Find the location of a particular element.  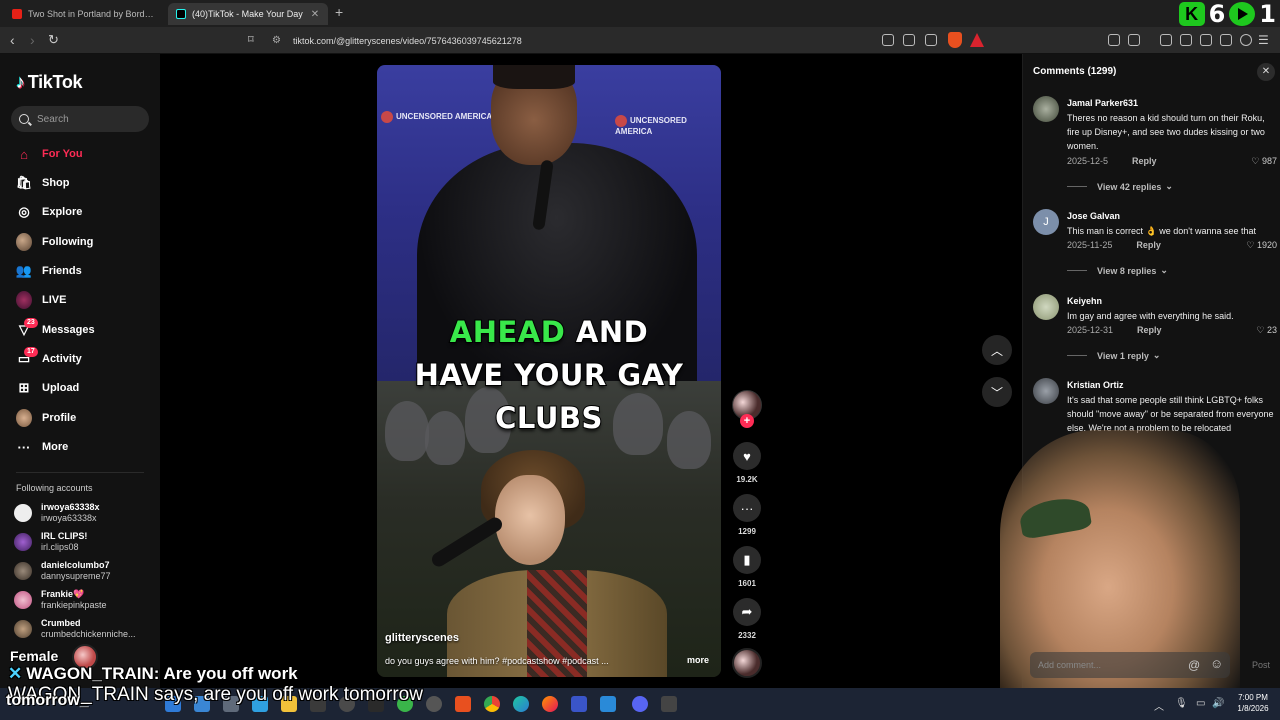

following-account: danielcolumbo7 dannysupreme77 is located at coordinates (62, 571).